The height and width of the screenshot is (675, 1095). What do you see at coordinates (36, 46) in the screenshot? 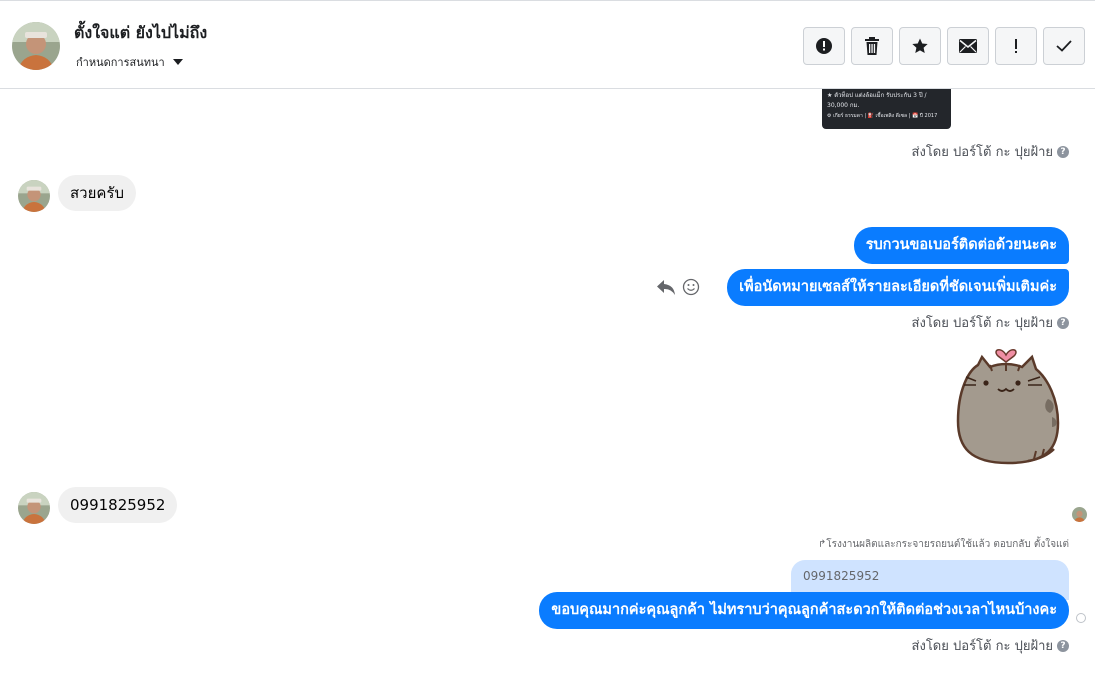
I see `contact-avatar` at bounding box center [36, 46].